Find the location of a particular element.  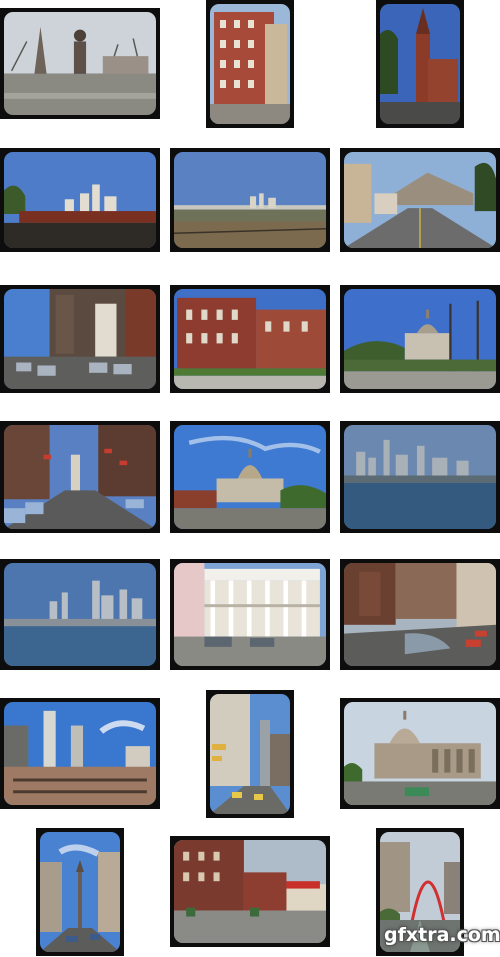

slide-7-photo is located at coordinates (80, 339).